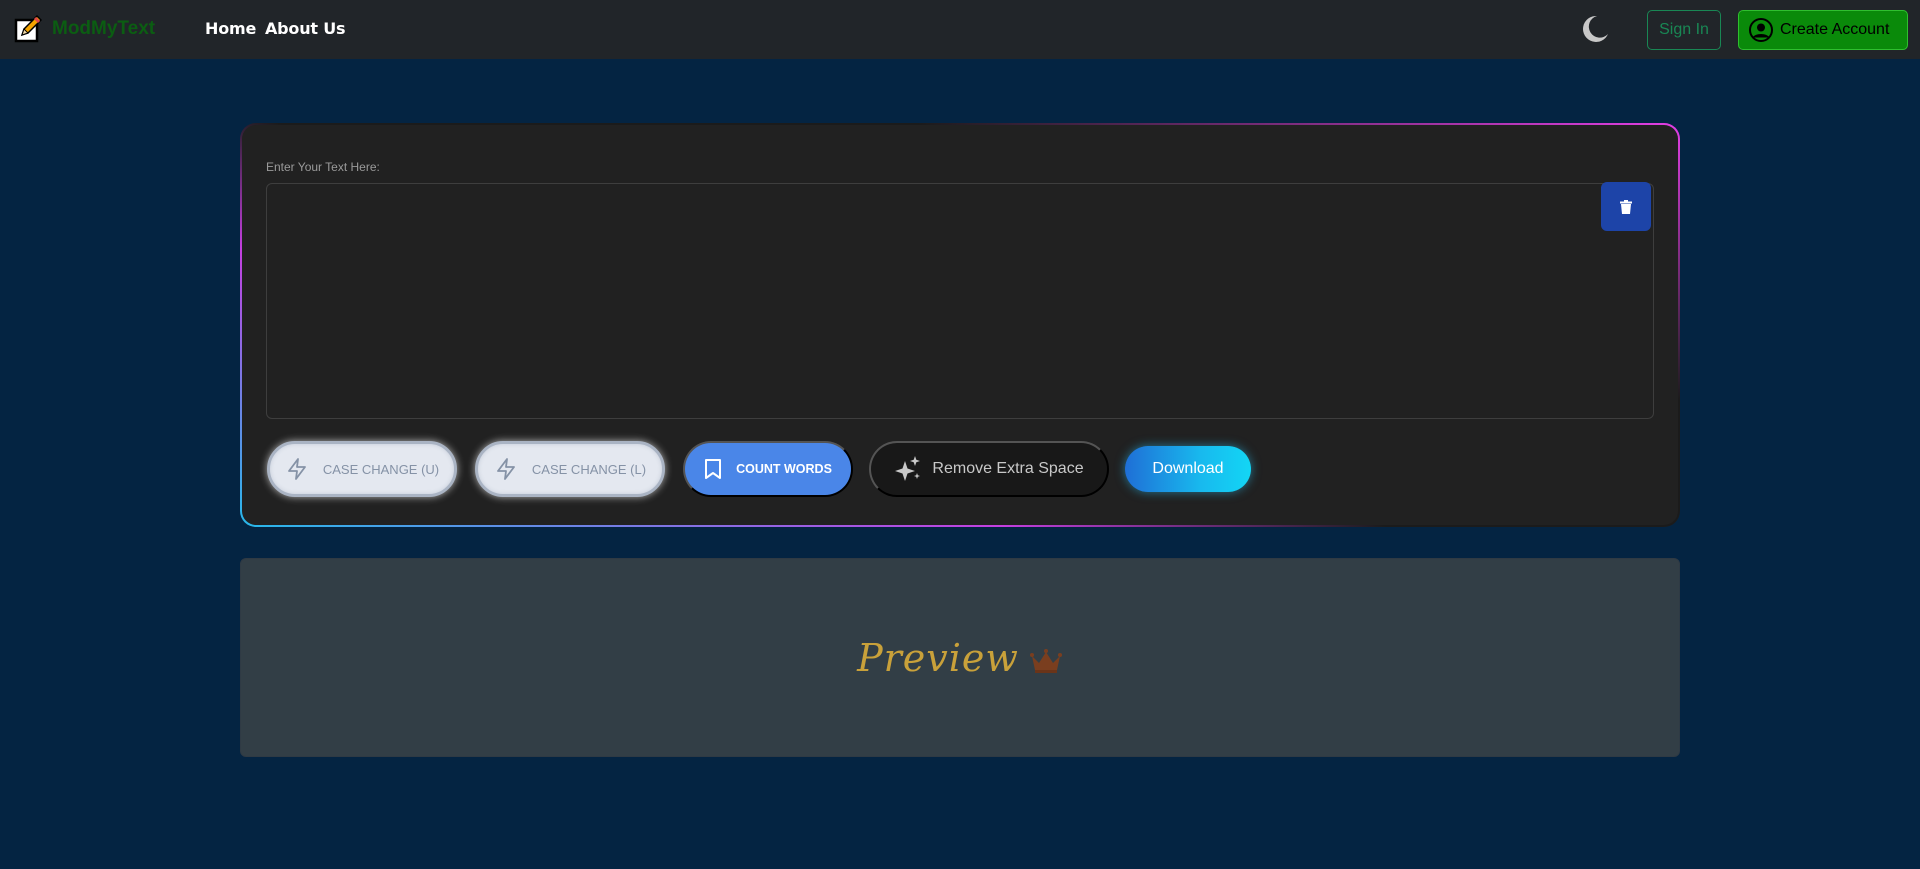 This screenshot has width=1920, height=869. Describe the element at coordinates (28, 28) in the screenshot. I see `edit-note-icon` at that location.